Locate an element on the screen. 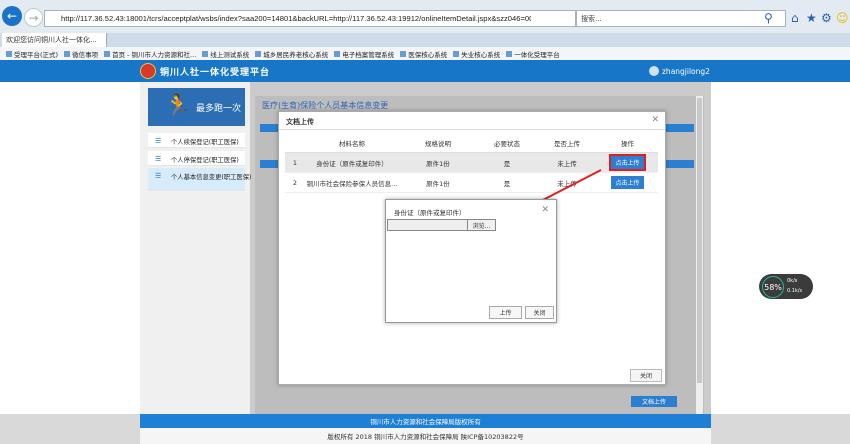 This screenshot has width=850, height=444. upload-button: 上传 is located at coordinates (505, 312).